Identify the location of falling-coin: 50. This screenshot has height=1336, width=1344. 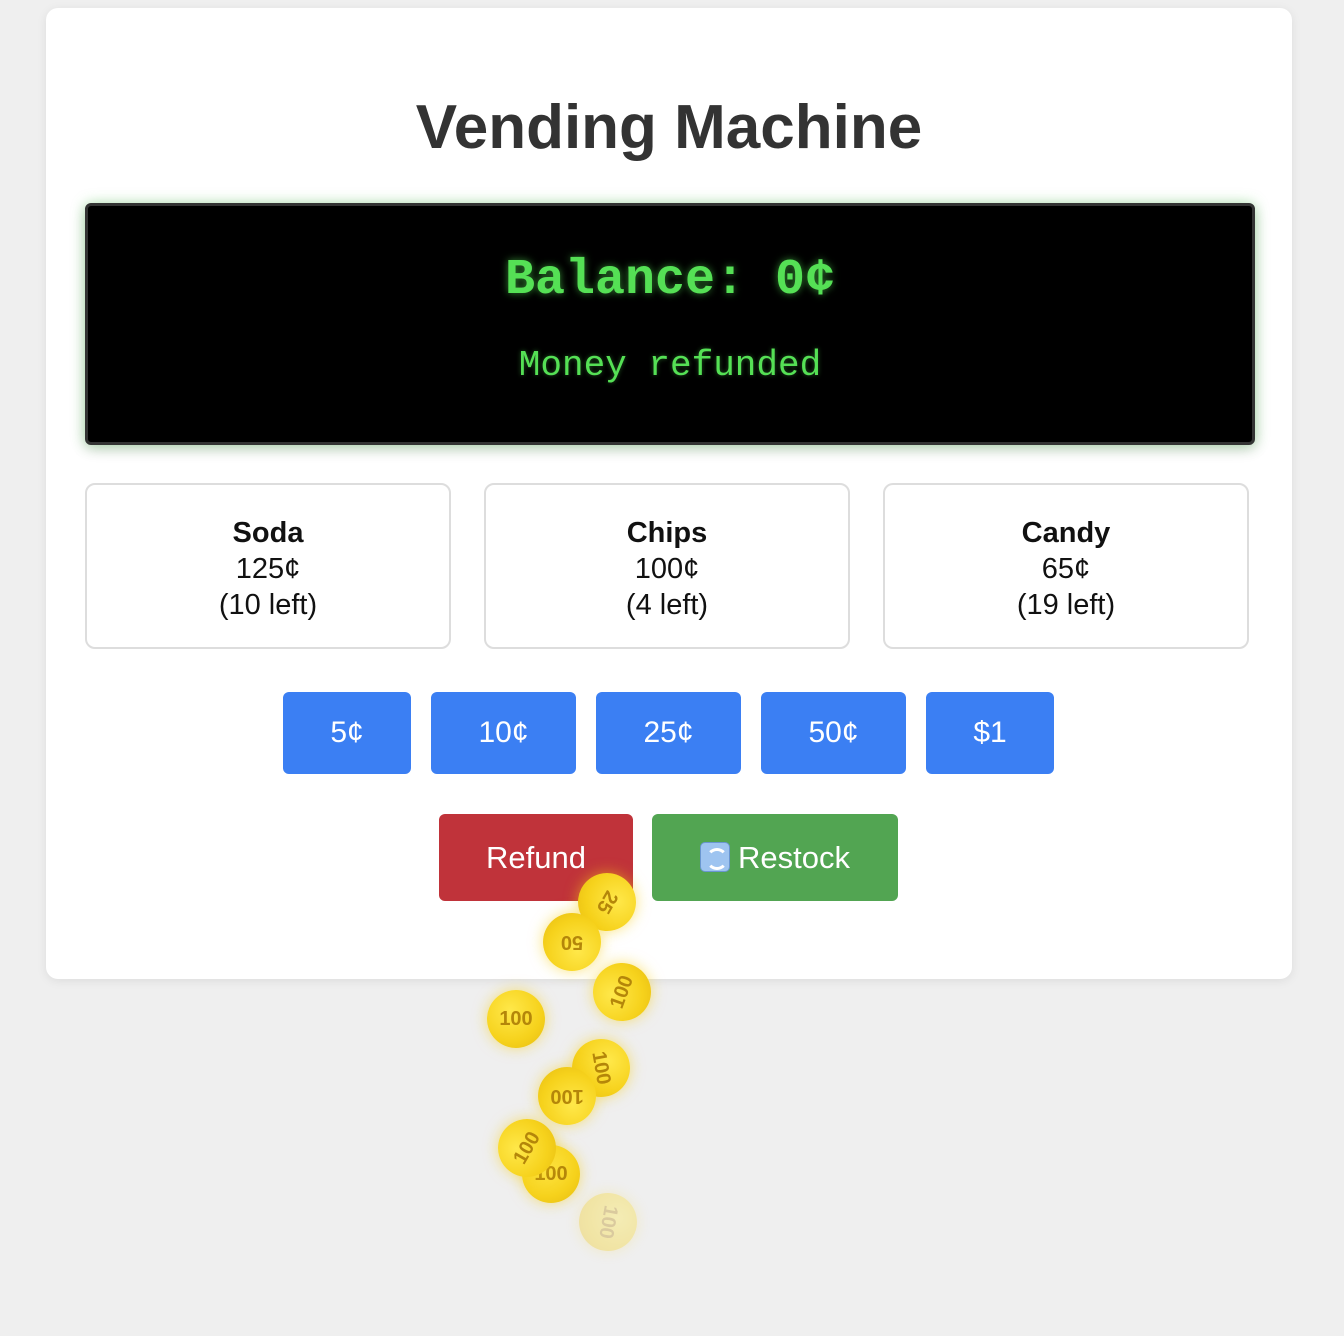
(572, 942).